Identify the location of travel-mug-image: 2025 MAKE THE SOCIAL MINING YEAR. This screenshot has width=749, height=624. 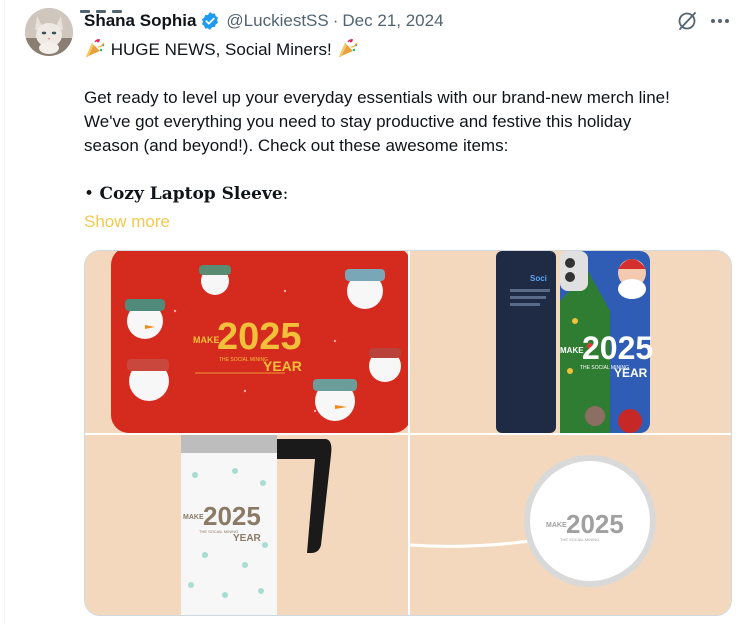
(246, 525).